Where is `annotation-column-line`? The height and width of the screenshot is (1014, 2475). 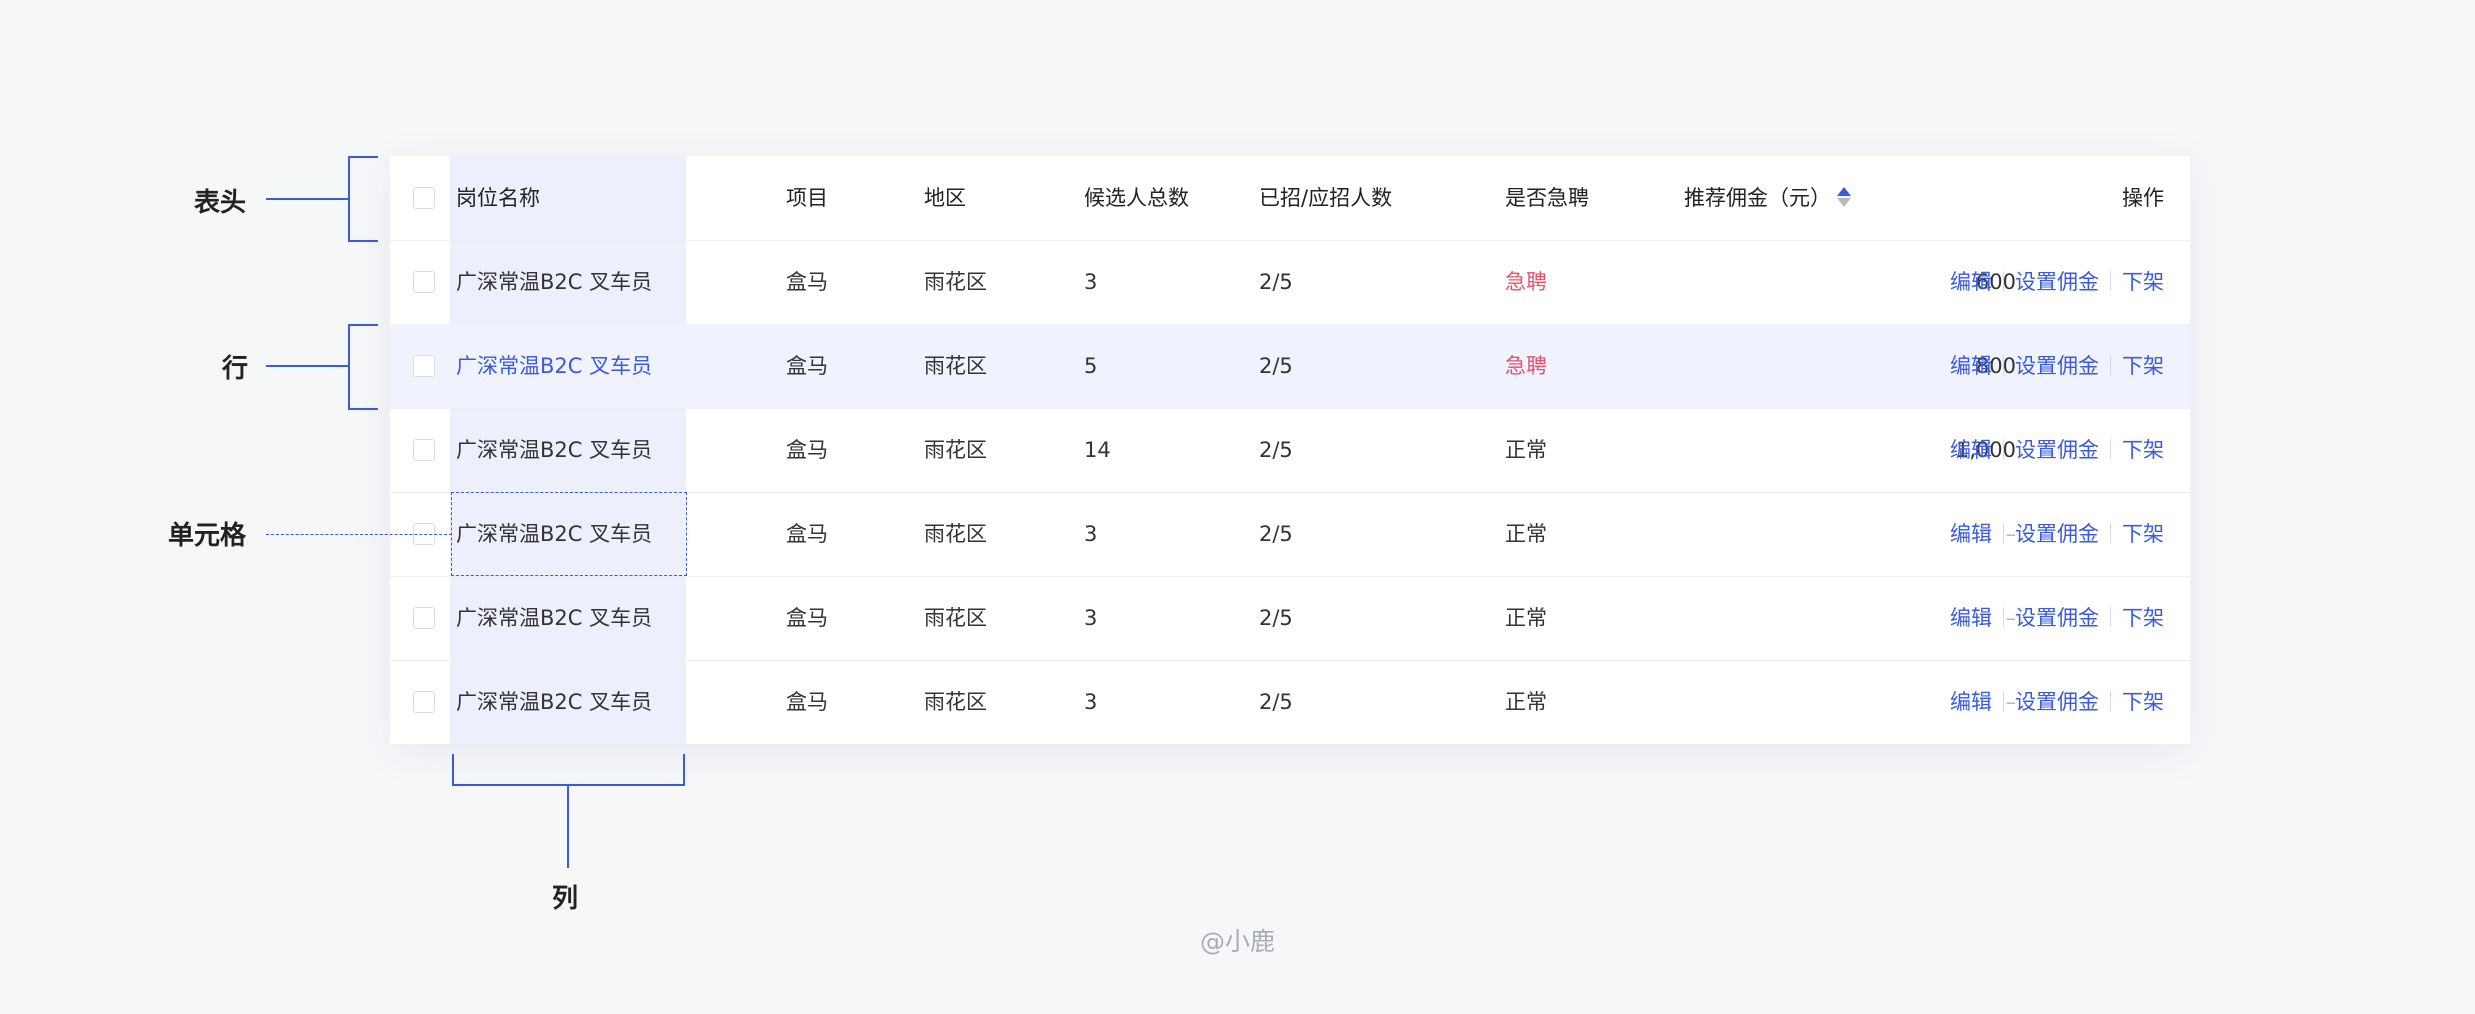 annotation-column-line is located at coordinates (568, 826).